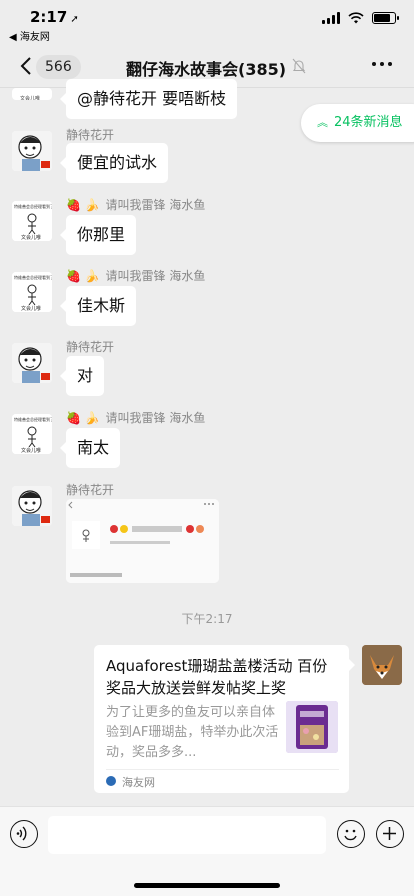  What do you see at coordinates (207, 619) in the screenshot?
I see `message-timestamp: 下午2:17` at bounding box center [207, 619].